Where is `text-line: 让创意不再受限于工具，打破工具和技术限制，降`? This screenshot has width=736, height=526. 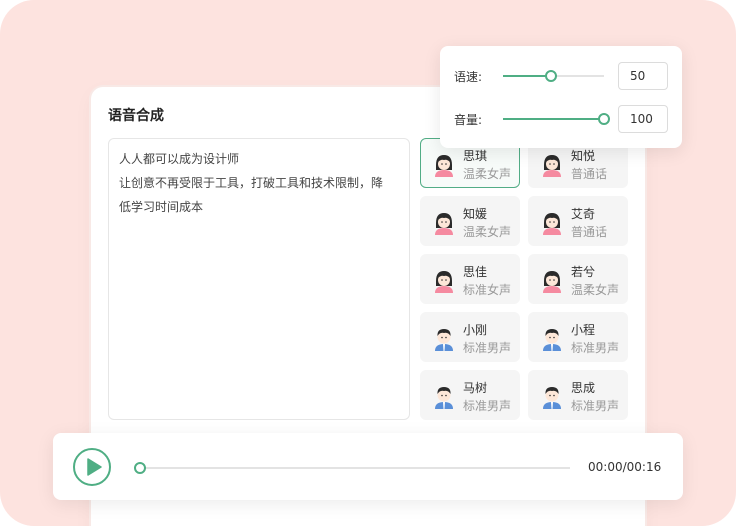
text-line: 让创意不再受限于工具，打破工具和技术限制，降 is located at coordinates (251, 183).